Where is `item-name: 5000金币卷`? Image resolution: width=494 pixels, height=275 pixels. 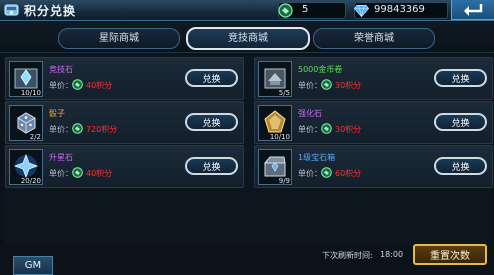 item-name: 5000金币卷 is located at coordinates (320, 69).